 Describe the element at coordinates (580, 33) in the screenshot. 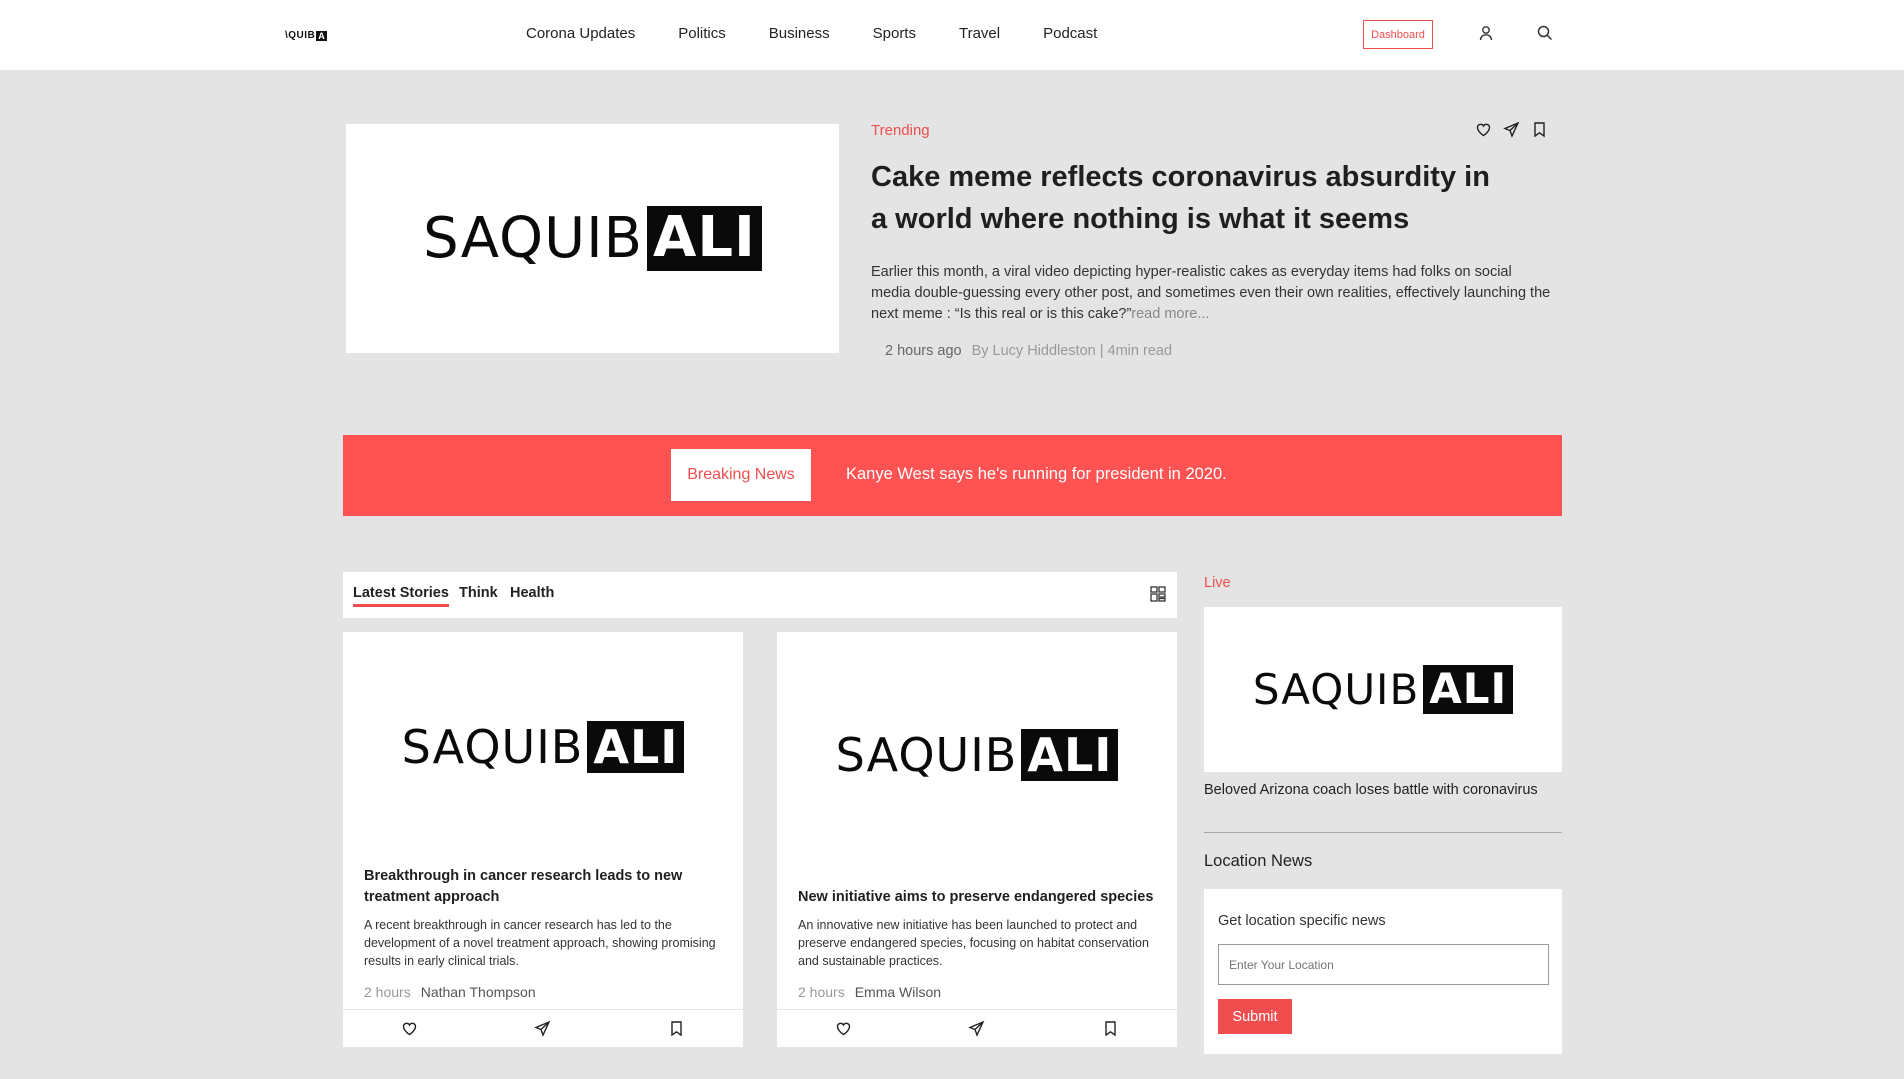

I see `nav-corona-updates: Corona Updates` at that location.